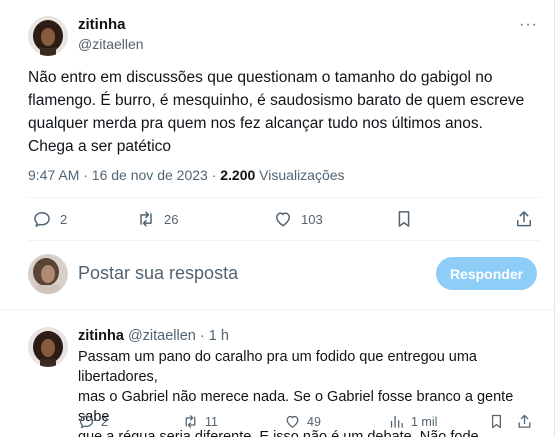 Image resolution: width=555 pixels, height=437 pixels. Describe the element at coordinates (200, 421) in the screenshot. I see `reply-repost-button: 11` at that location.